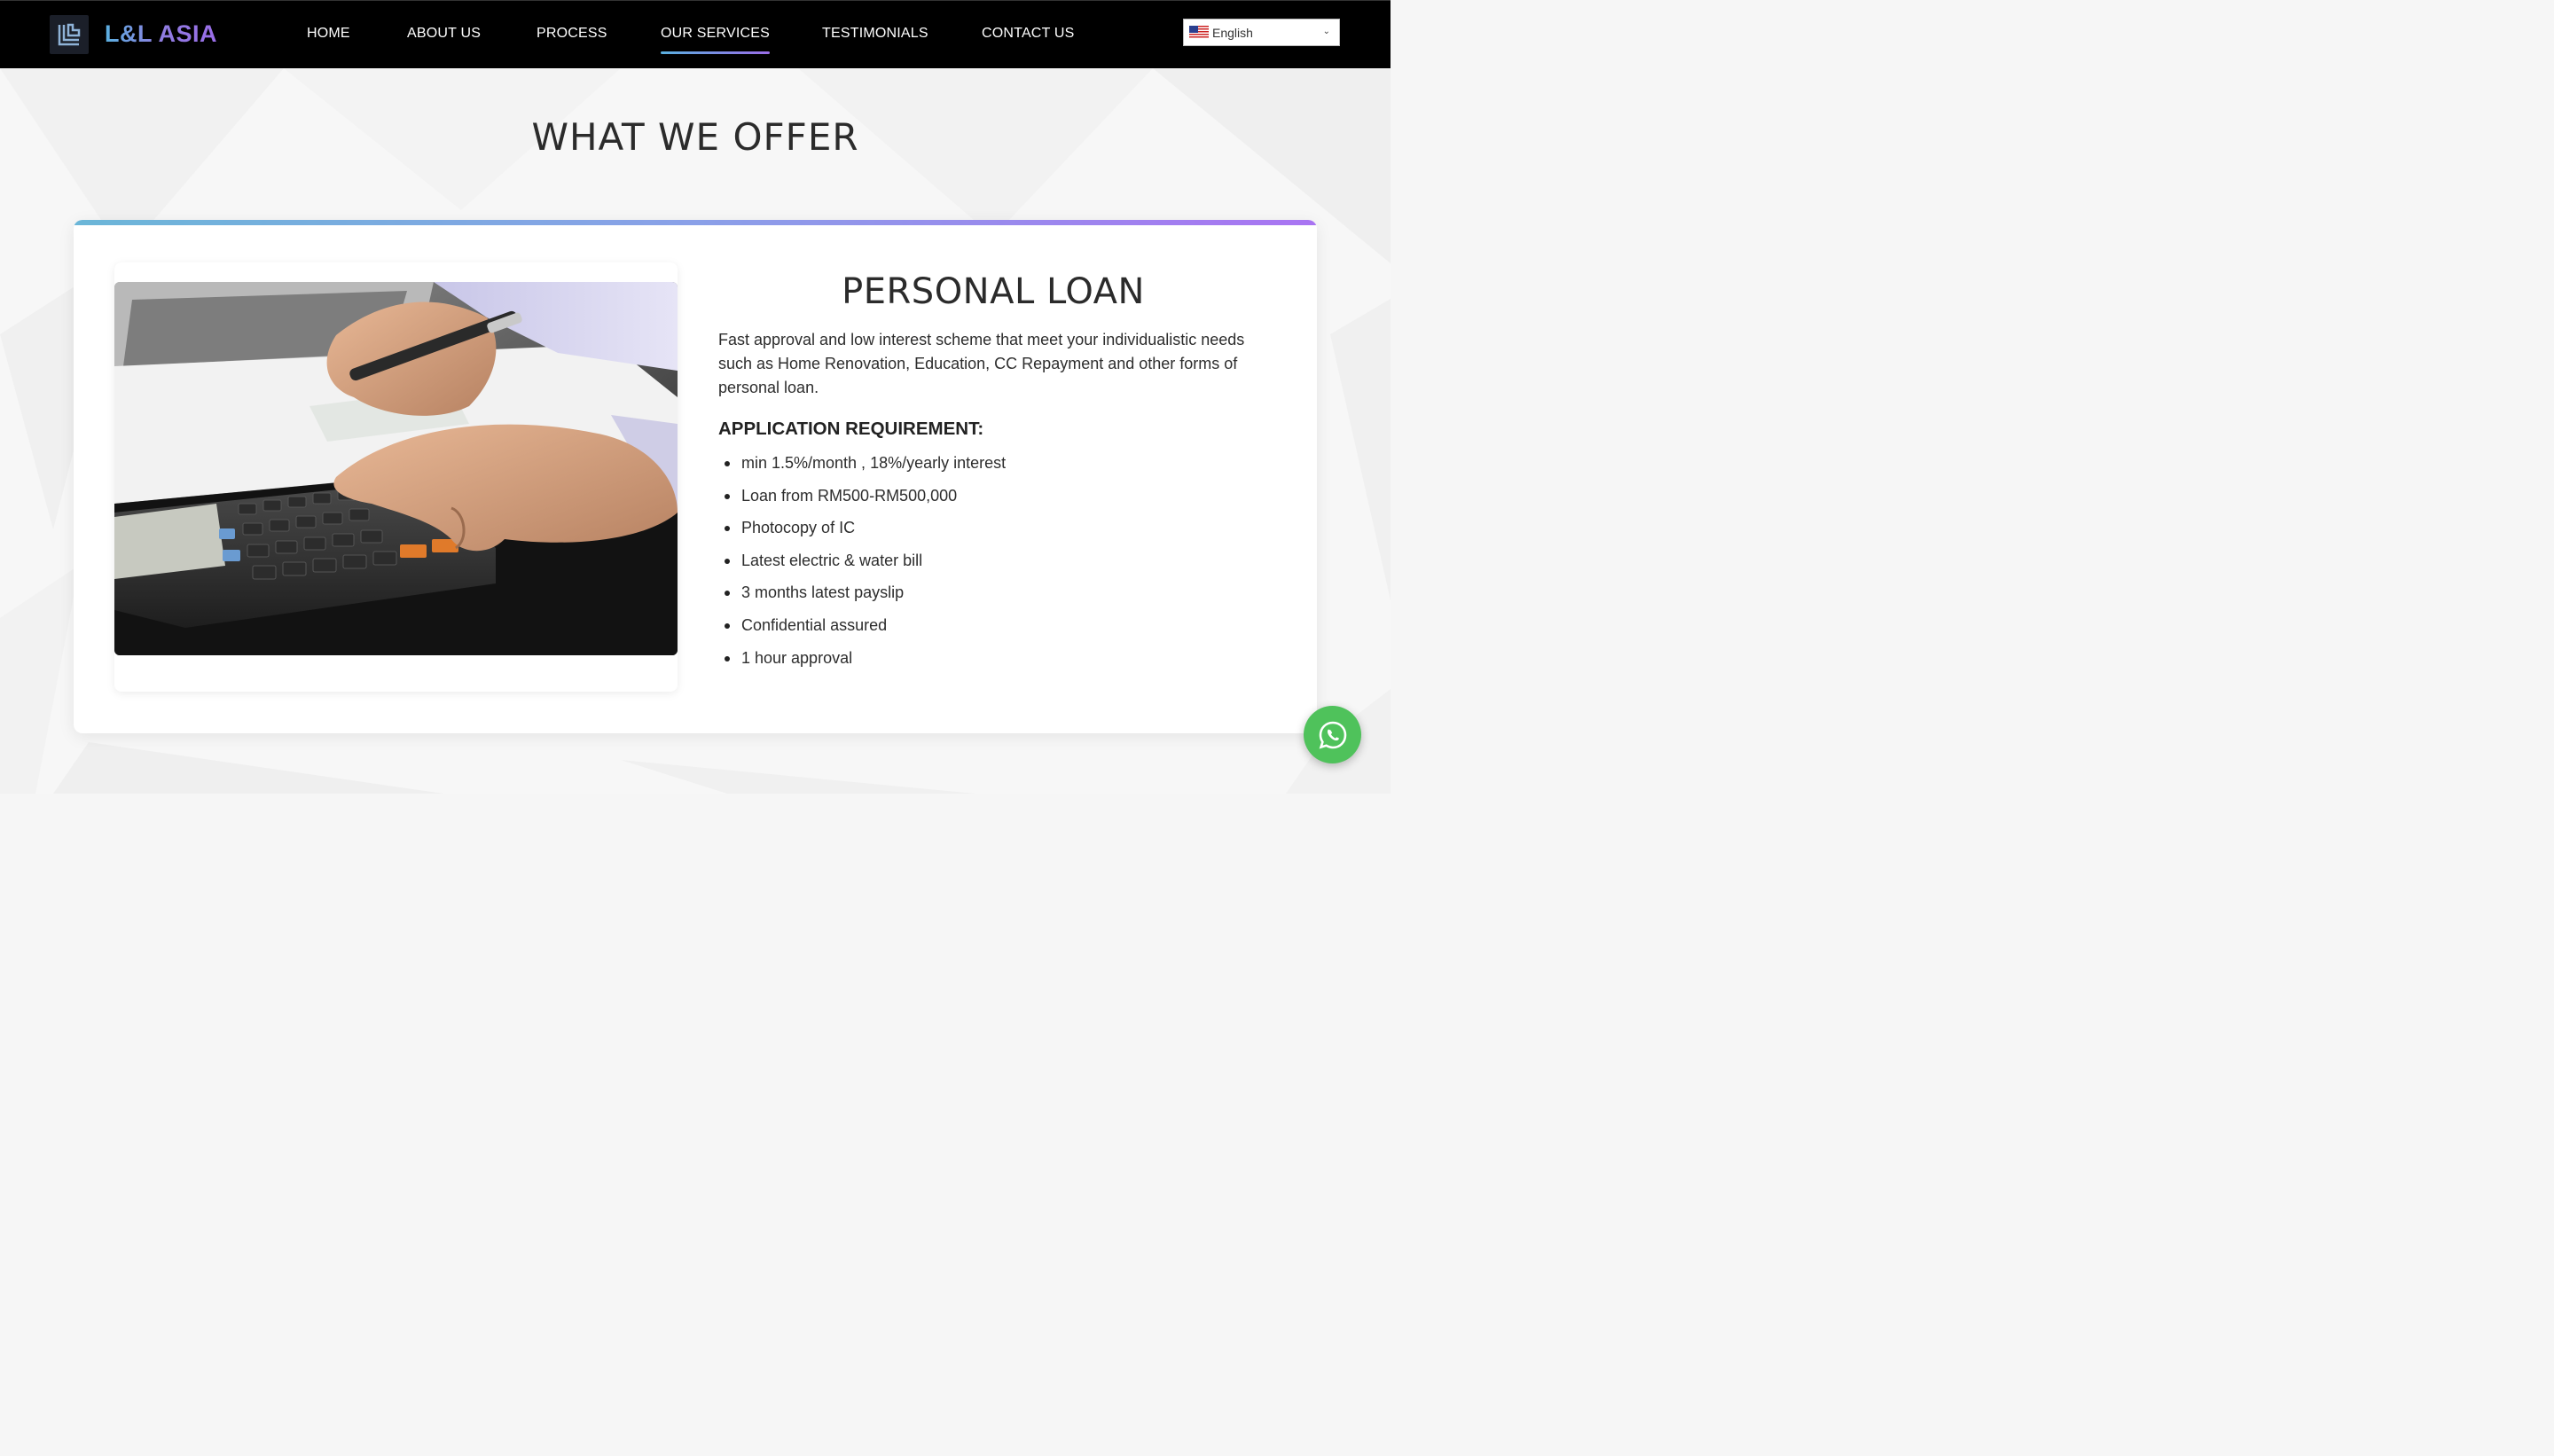 The width and height of the screenshot is (2554, 1456). I want to click on requirements-heading: APPLICATION REQUIREMENT:, so click(851, 429).